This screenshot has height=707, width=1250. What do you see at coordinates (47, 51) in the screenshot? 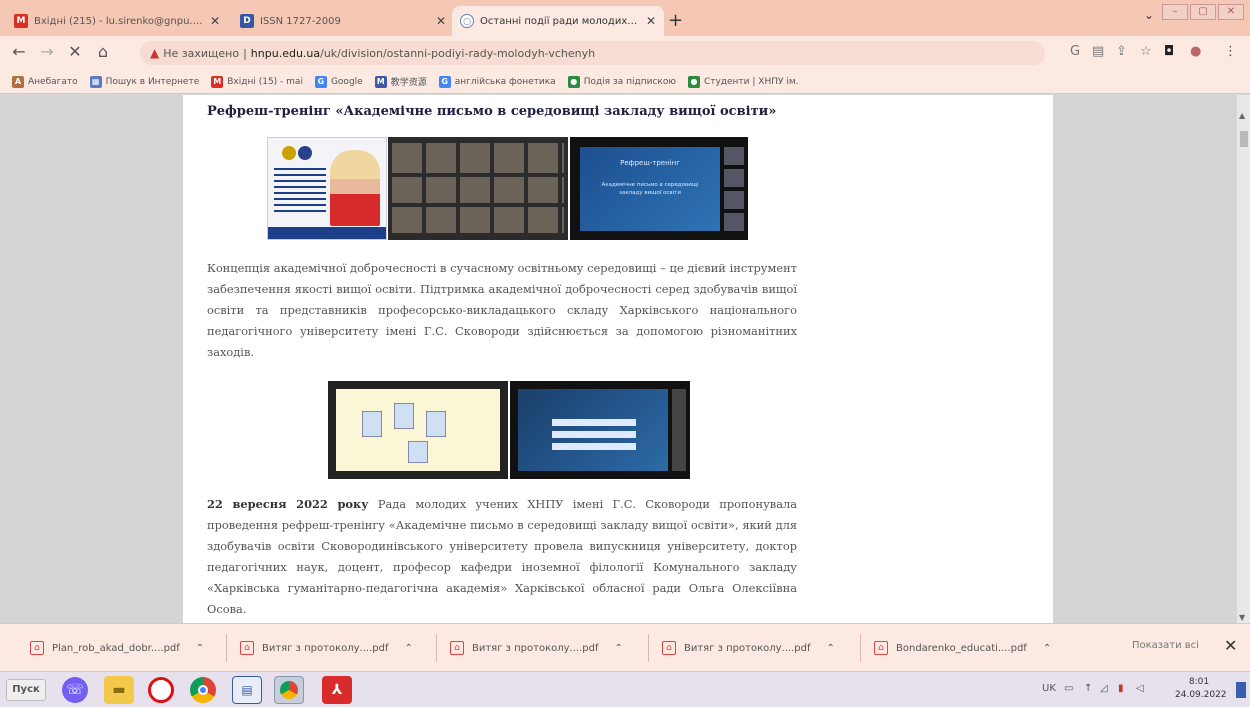
I see `forward-button: →` at bounding box center [47, 51].